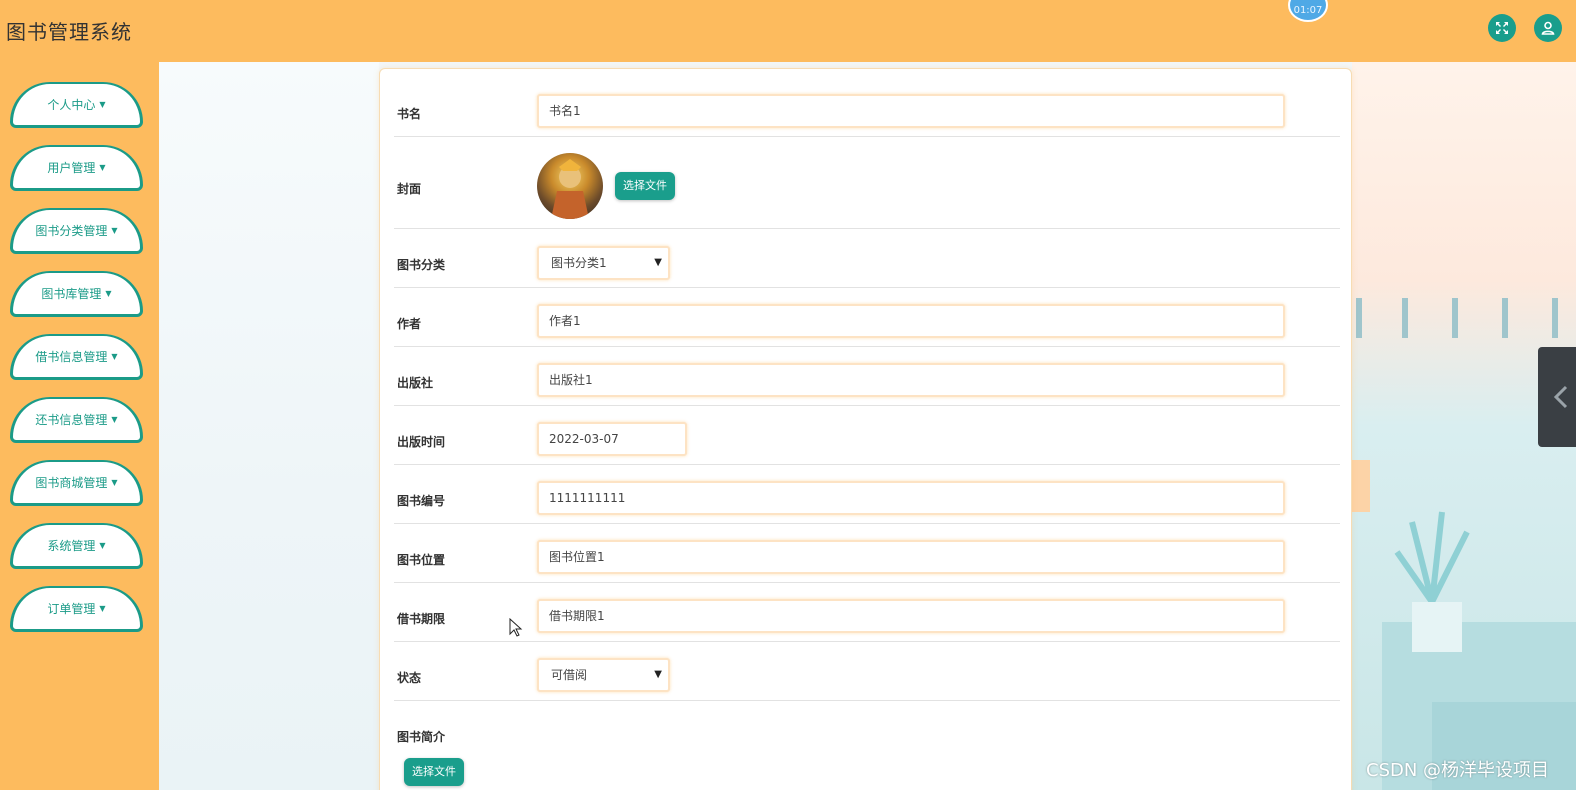  Describe the element at coordinates (911, 380) in the screenshot. I see `publisher-input: 出版社1` at that location.